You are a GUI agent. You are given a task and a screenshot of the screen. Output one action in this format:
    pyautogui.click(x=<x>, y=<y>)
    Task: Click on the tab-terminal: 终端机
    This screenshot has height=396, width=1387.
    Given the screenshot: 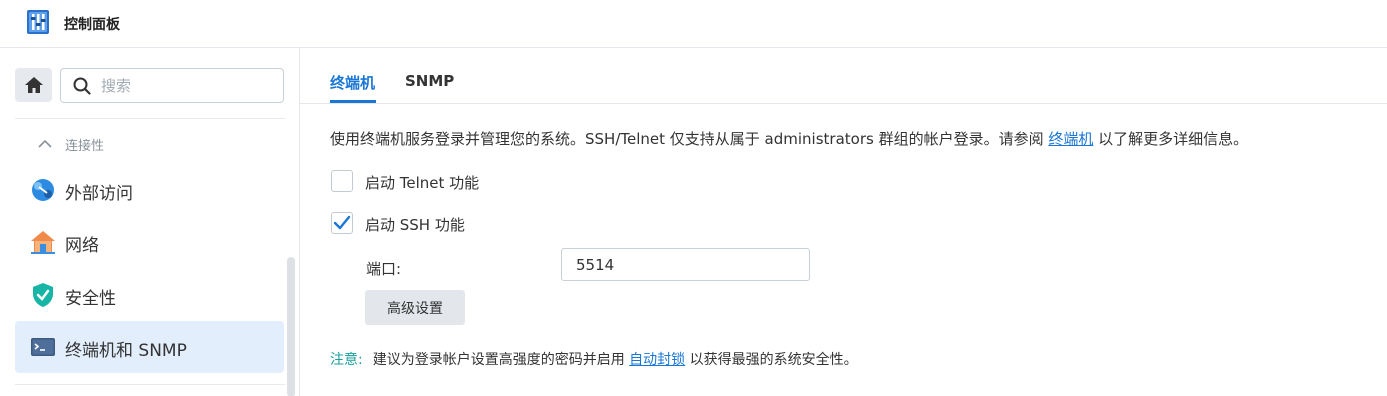 What is the action you would take?
    pyautogui.click(x=352, y=82)
    